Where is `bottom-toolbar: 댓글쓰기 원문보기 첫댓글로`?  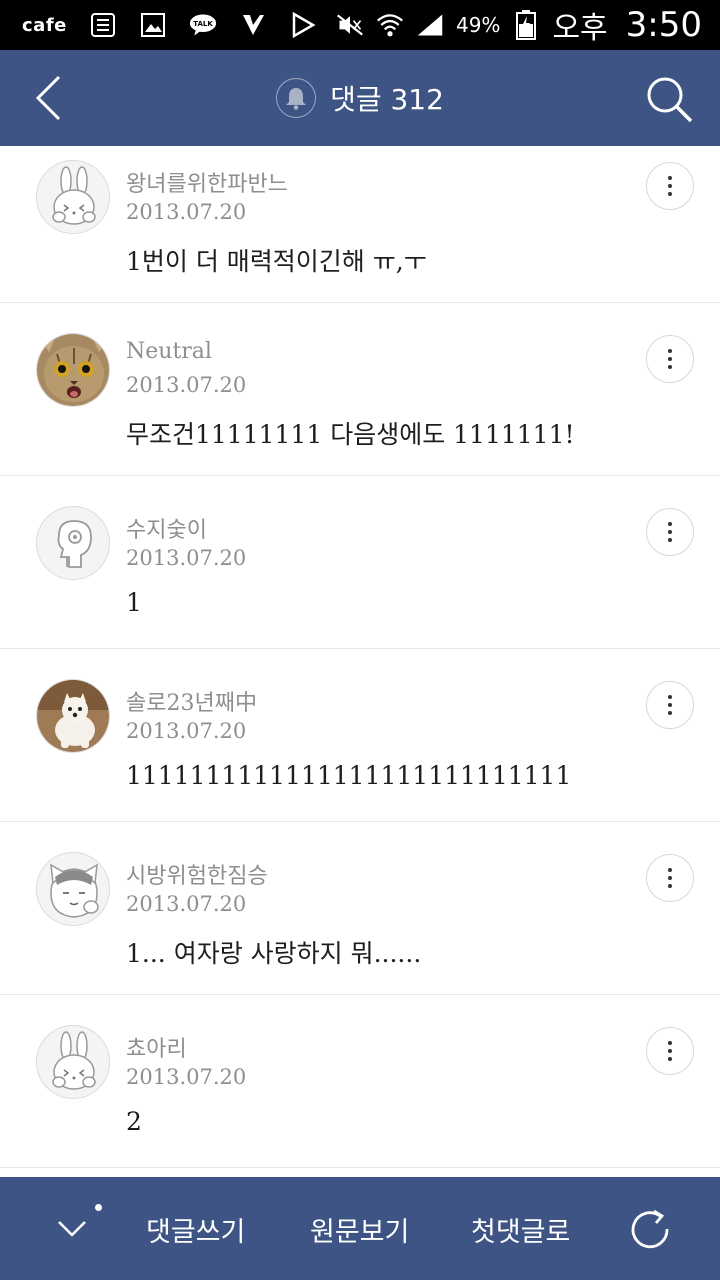 bottom-toolbar: 댓글쓰기 원문보기 첫댓글로 is located at coordinates (360, 1228).